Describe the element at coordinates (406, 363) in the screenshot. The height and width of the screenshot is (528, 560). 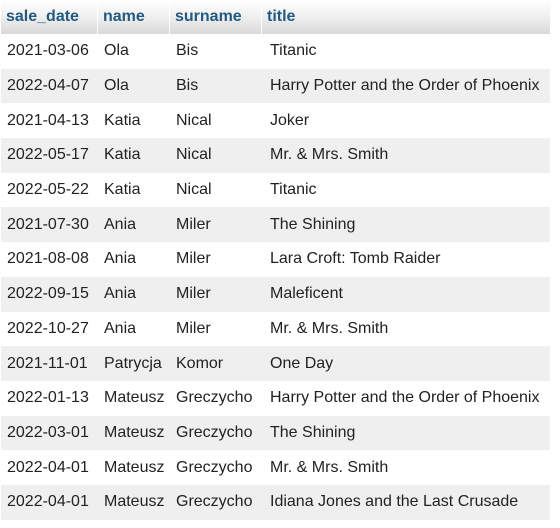
I see `cell-title: One Day` at that location.